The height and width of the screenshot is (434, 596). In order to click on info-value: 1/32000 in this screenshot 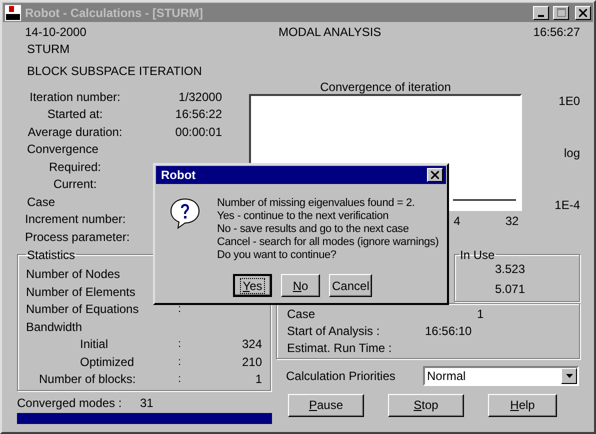, I will do `click(200, 97)`.